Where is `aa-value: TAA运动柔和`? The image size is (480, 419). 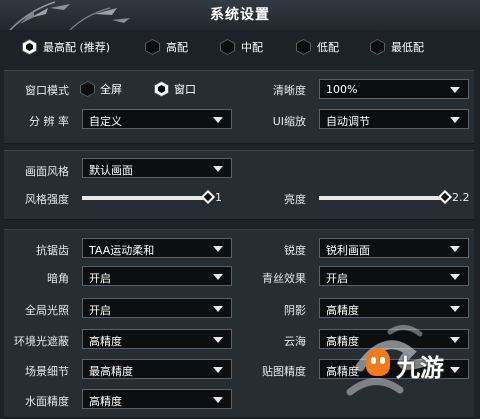
aa-value: TAA运动柔和 is located at coordinates (122, 250).